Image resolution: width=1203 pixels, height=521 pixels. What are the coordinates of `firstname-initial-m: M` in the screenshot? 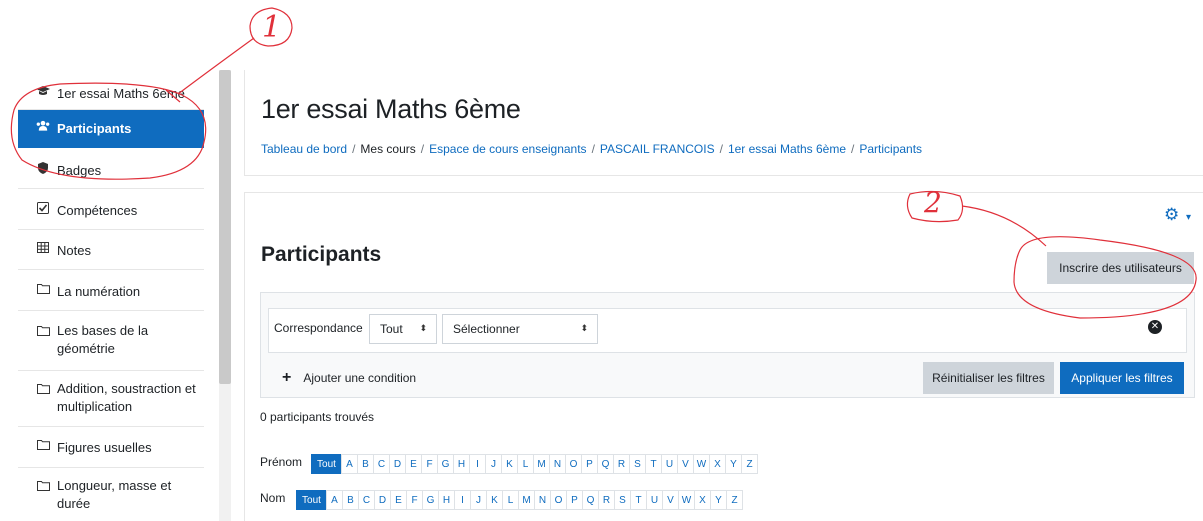 It's located at (541, 464).